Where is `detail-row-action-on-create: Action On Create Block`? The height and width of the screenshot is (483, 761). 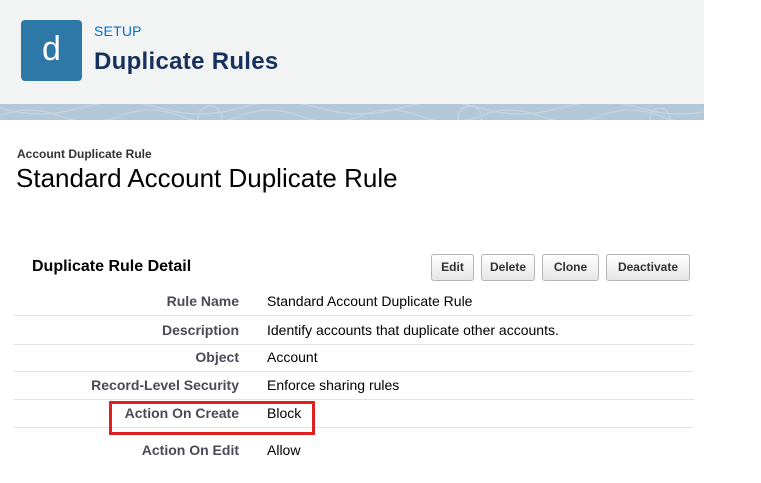
detail-row-action-on-create: Action On Create Block is located at coordinates (353, 413).